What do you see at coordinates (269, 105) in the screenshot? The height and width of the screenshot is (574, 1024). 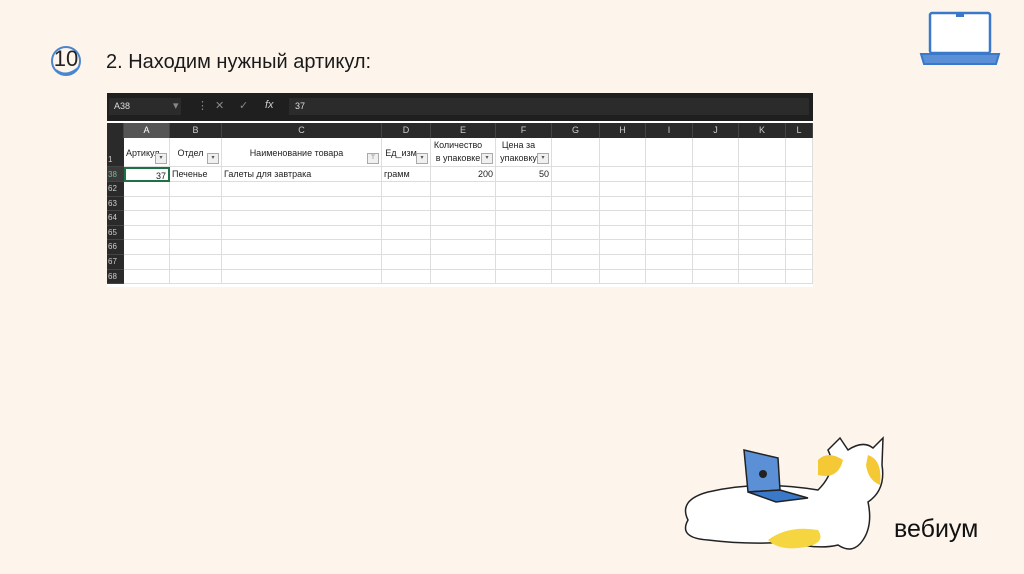 I see `fx-icon: fx` at bounding box center [269, 105].